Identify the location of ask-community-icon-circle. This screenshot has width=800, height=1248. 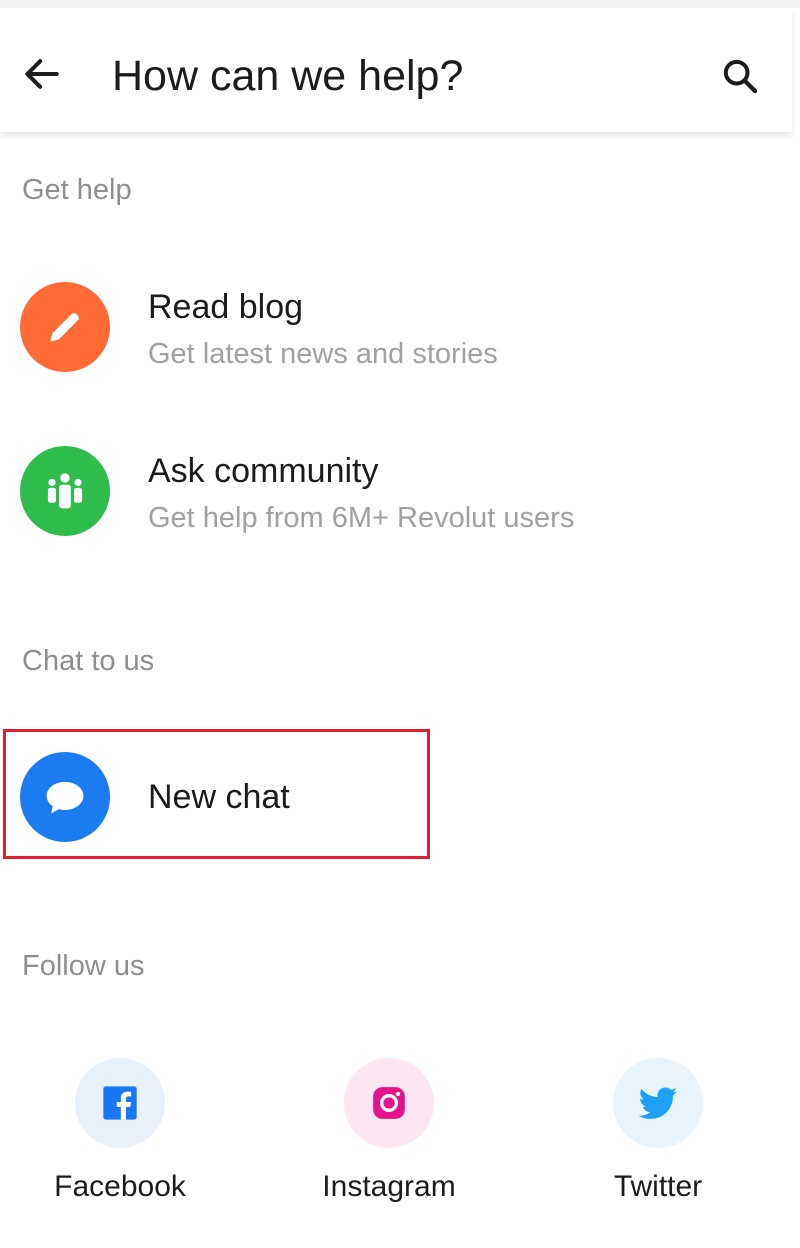
(65, 491).